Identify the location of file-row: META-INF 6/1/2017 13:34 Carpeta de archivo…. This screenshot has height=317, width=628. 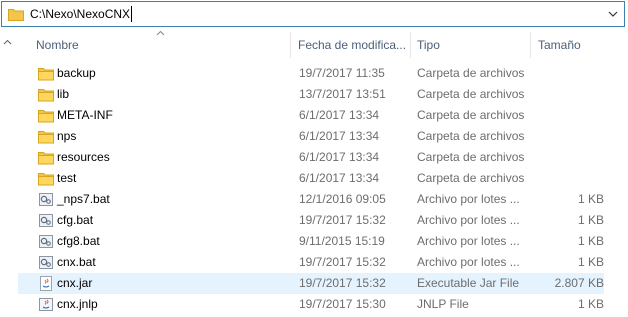
(311, 115).